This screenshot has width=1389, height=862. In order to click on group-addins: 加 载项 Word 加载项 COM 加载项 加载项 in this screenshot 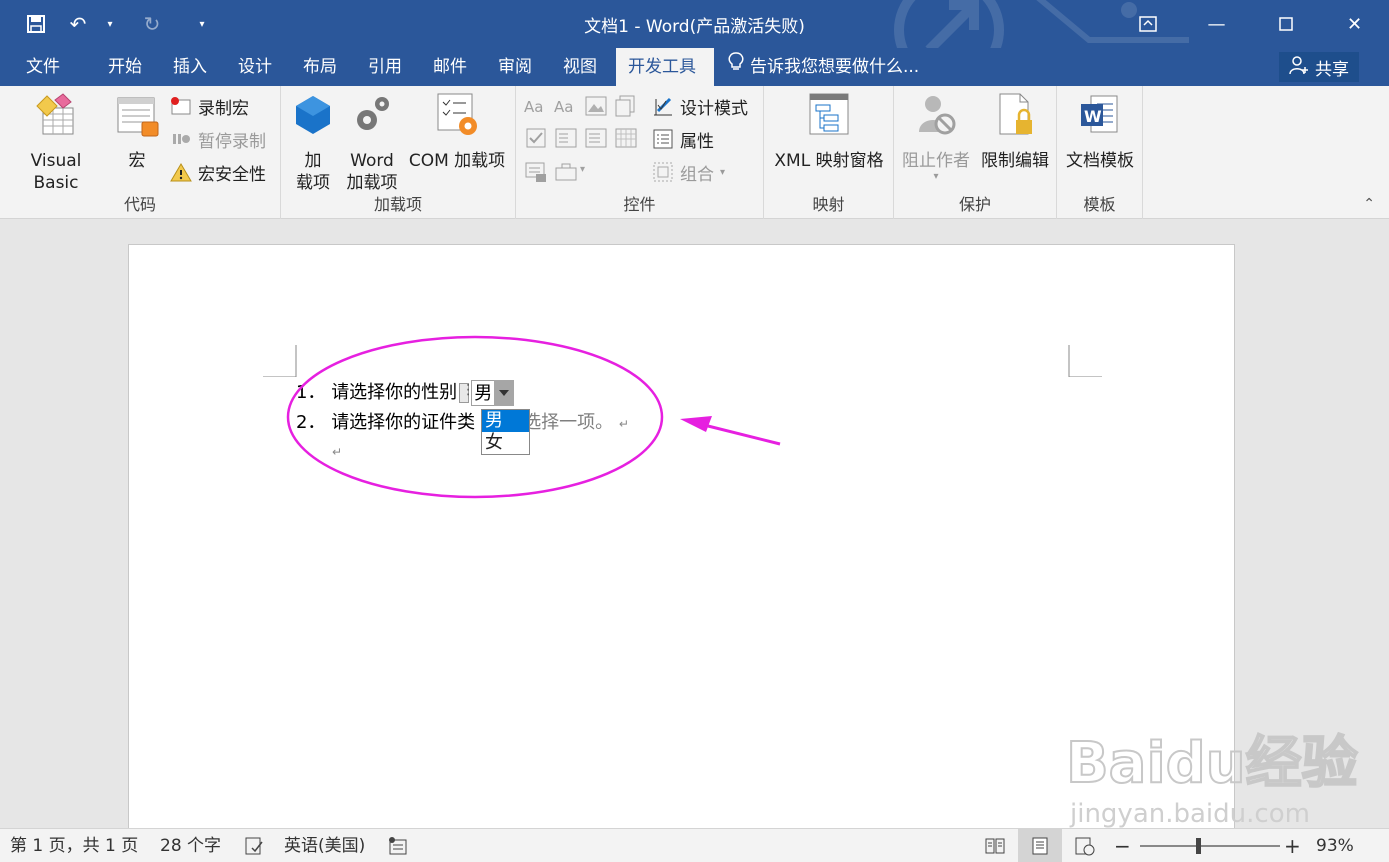, I will do `click(398, 152)`.